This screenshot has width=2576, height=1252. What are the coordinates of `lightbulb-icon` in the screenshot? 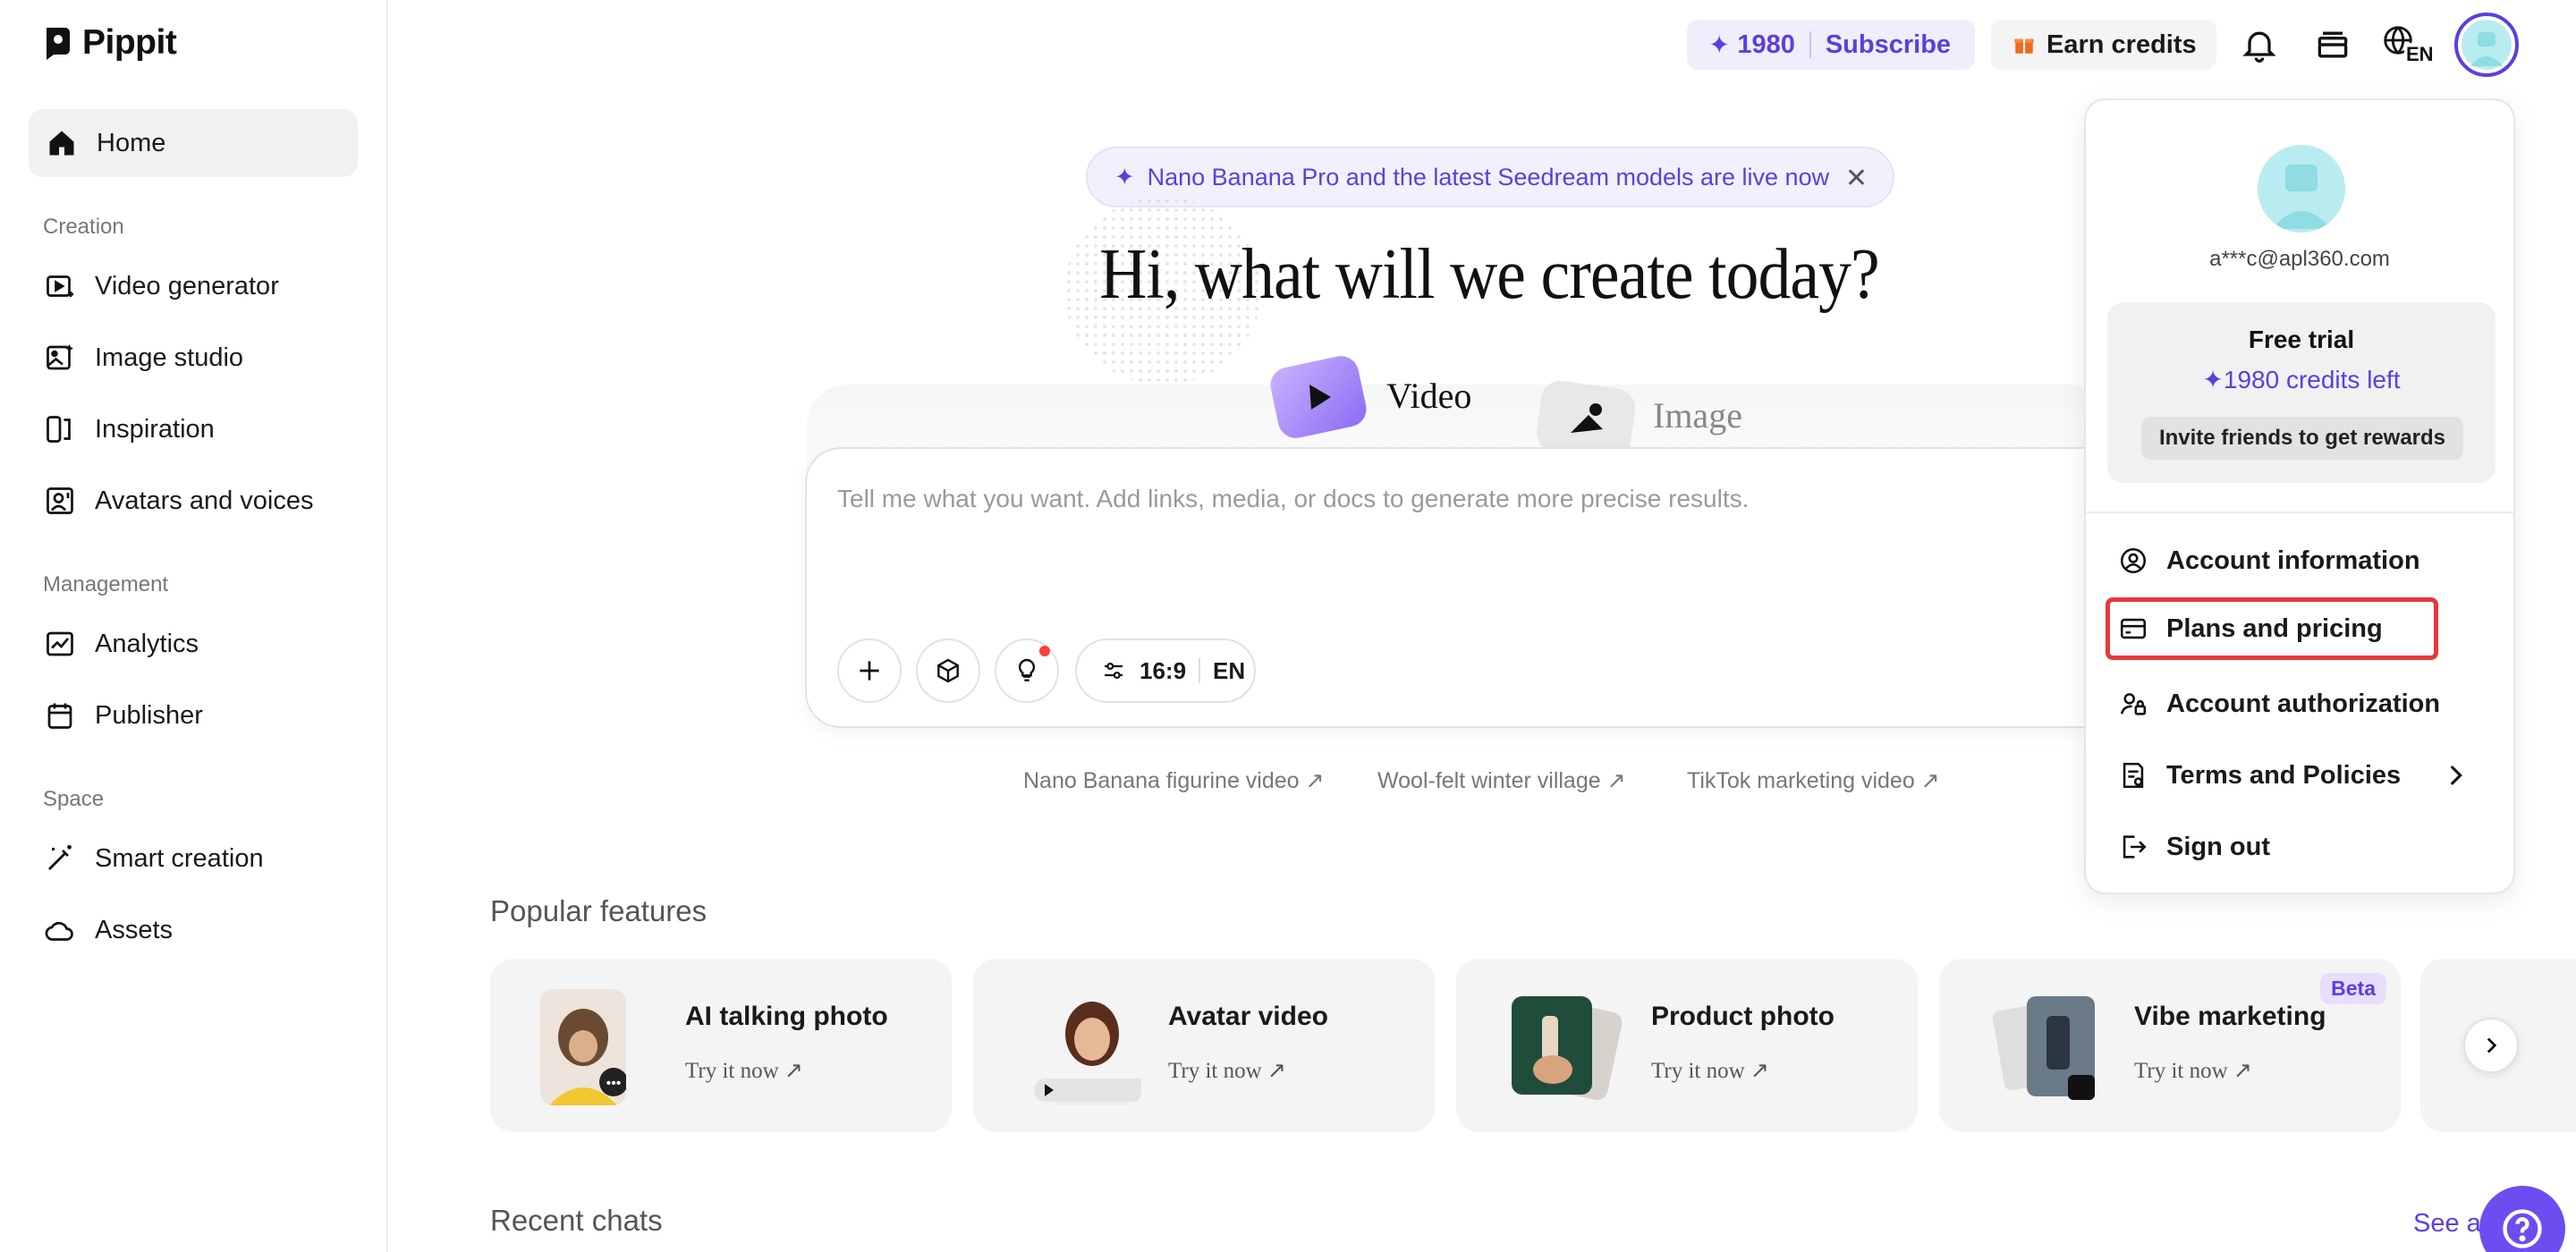 It's located at (1027, 669).